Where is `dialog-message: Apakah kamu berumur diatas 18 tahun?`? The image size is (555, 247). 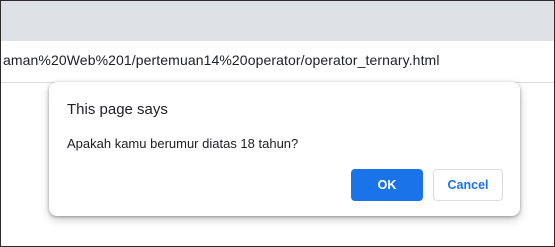 dialog-message: Apakah kamu berumur diatas 18 tahun? is located at coordinates (183, 143).